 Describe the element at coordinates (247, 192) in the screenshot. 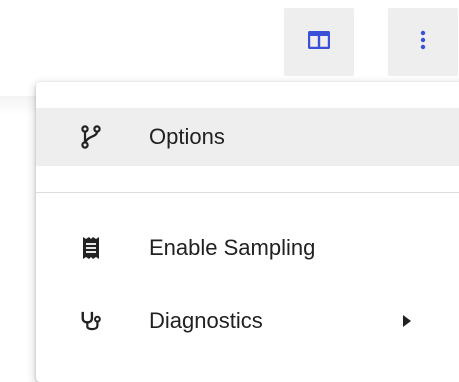

I see `menu-divider` at that location.